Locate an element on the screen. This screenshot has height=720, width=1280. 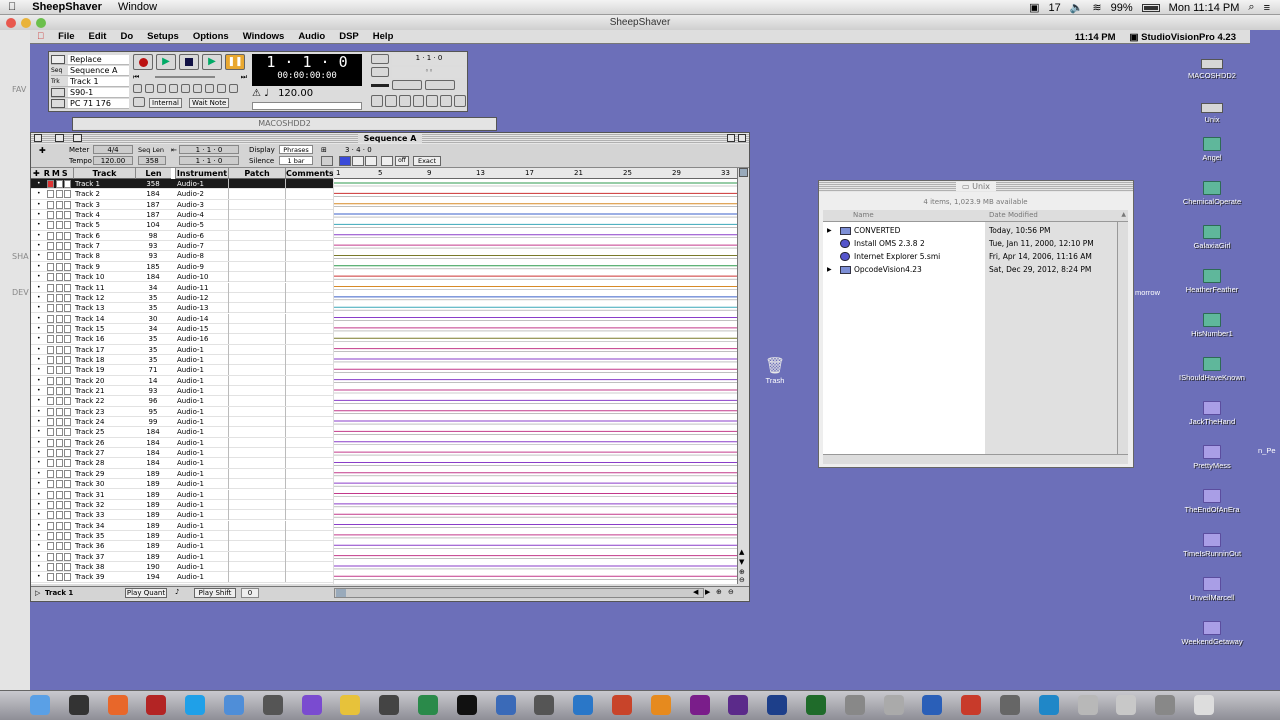
piano-icon is located at coordinates (78, 705).